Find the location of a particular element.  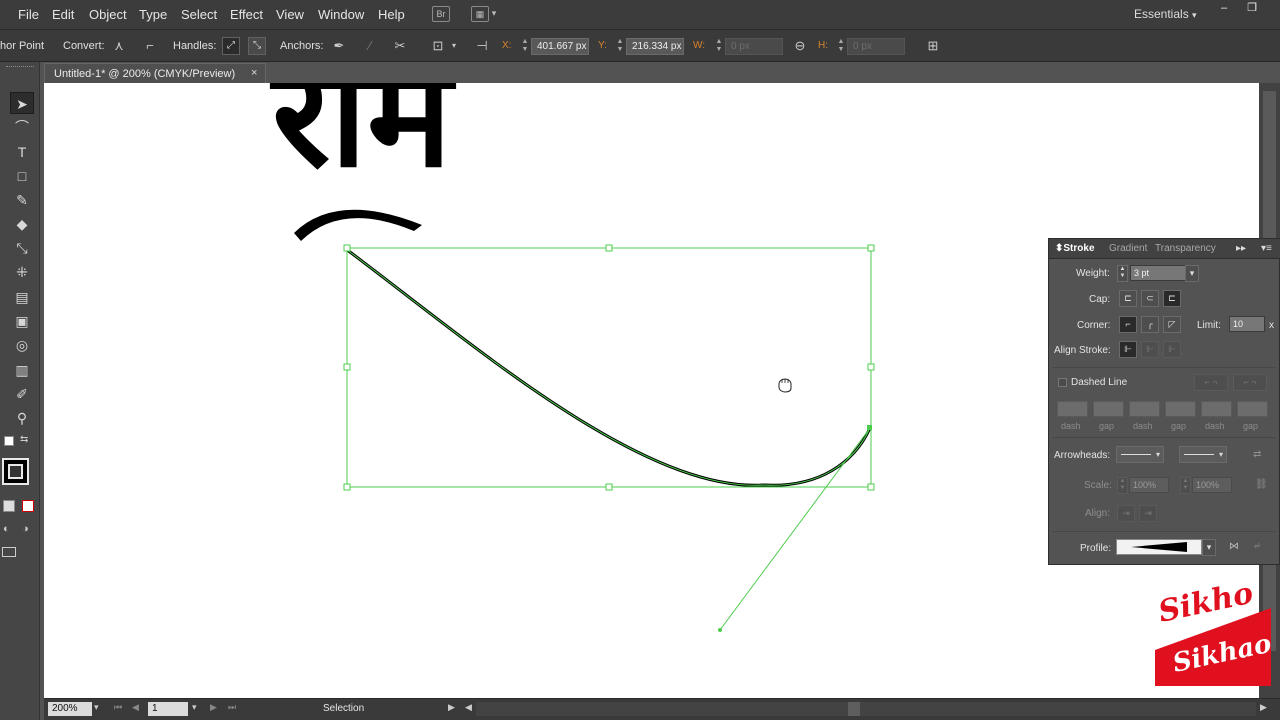

weight-stepper: ▲ ▼ is located at coordinates (1122, 273).